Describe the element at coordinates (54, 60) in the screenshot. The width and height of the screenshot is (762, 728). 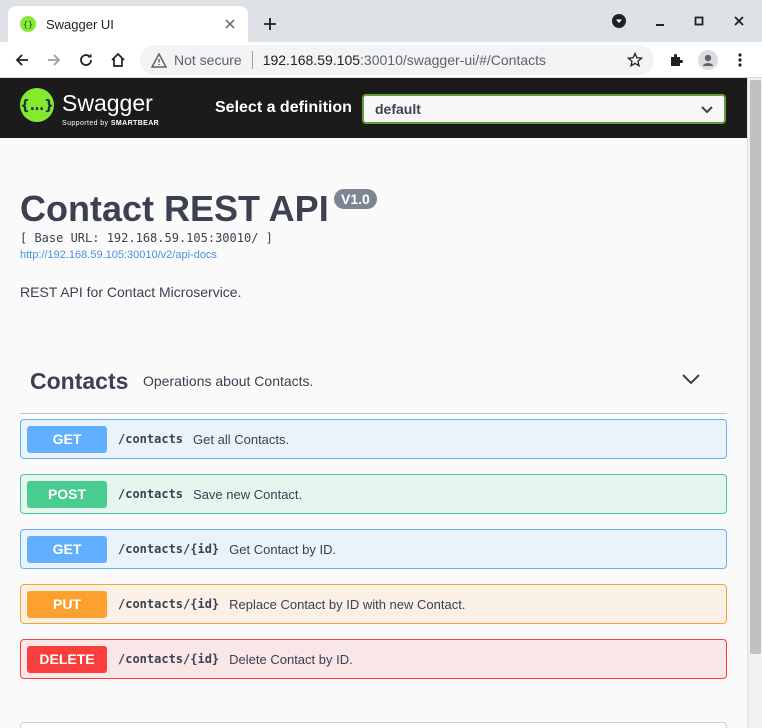
I see `forward-icon` at that location.